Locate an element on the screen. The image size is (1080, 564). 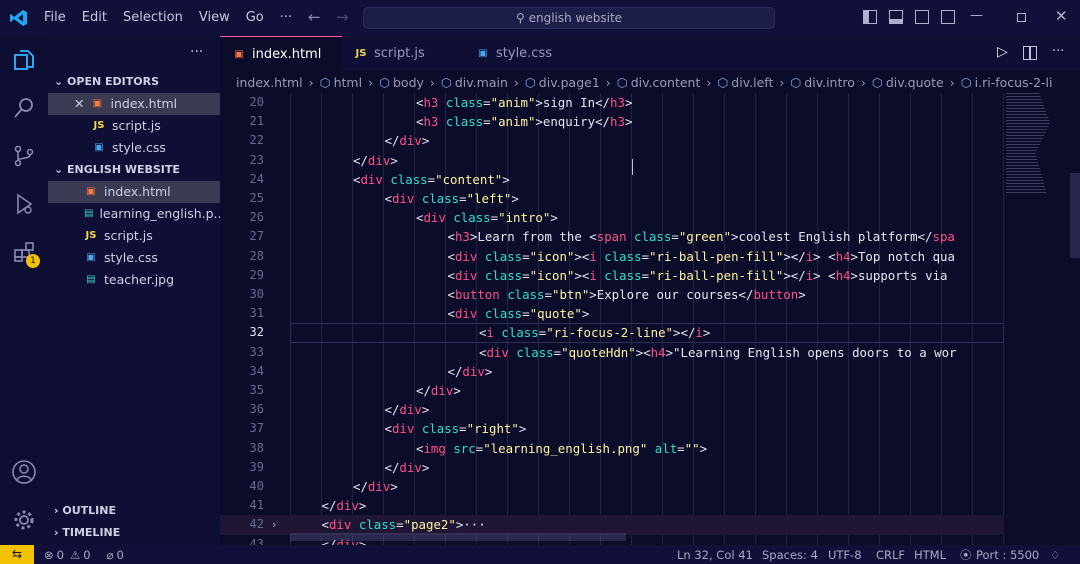
html-file-icon: ▣ is located at coordinates (91, 191).